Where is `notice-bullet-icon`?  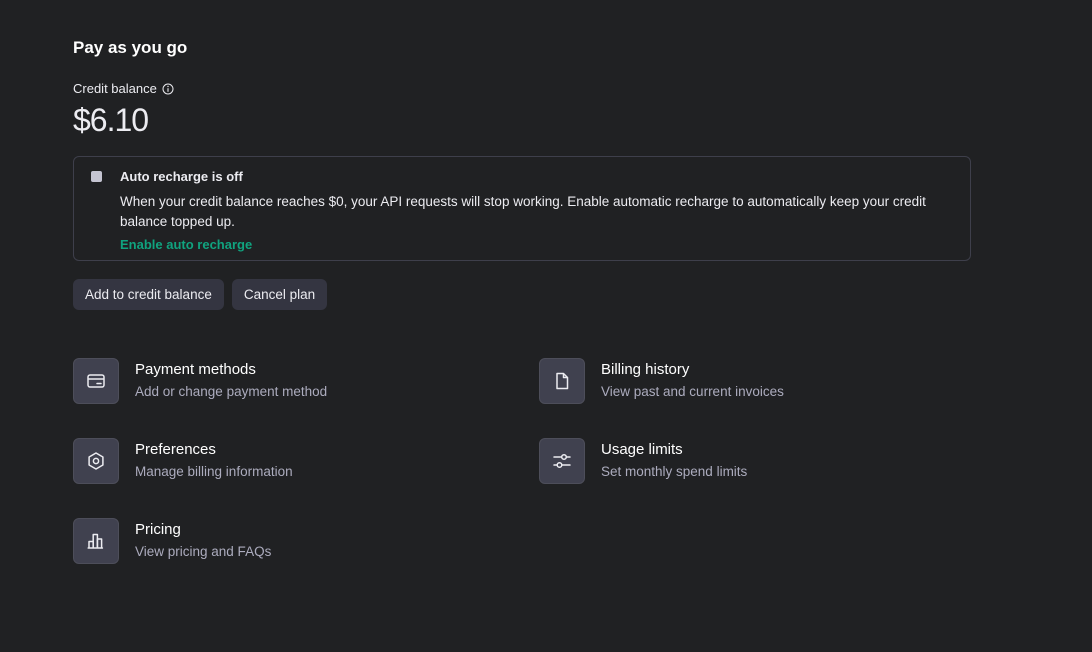
notice-bullet-icon is located at coordinates (96, 176).